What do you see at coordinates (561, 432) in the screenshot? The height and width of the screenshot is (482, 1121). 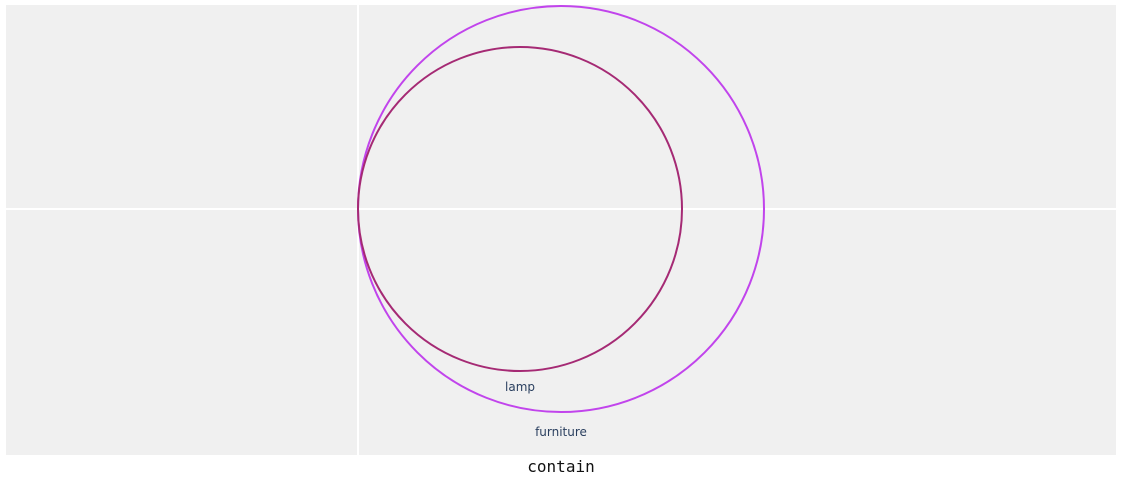 I see `furniture-label: furniture` at bounding box center [561, 432].